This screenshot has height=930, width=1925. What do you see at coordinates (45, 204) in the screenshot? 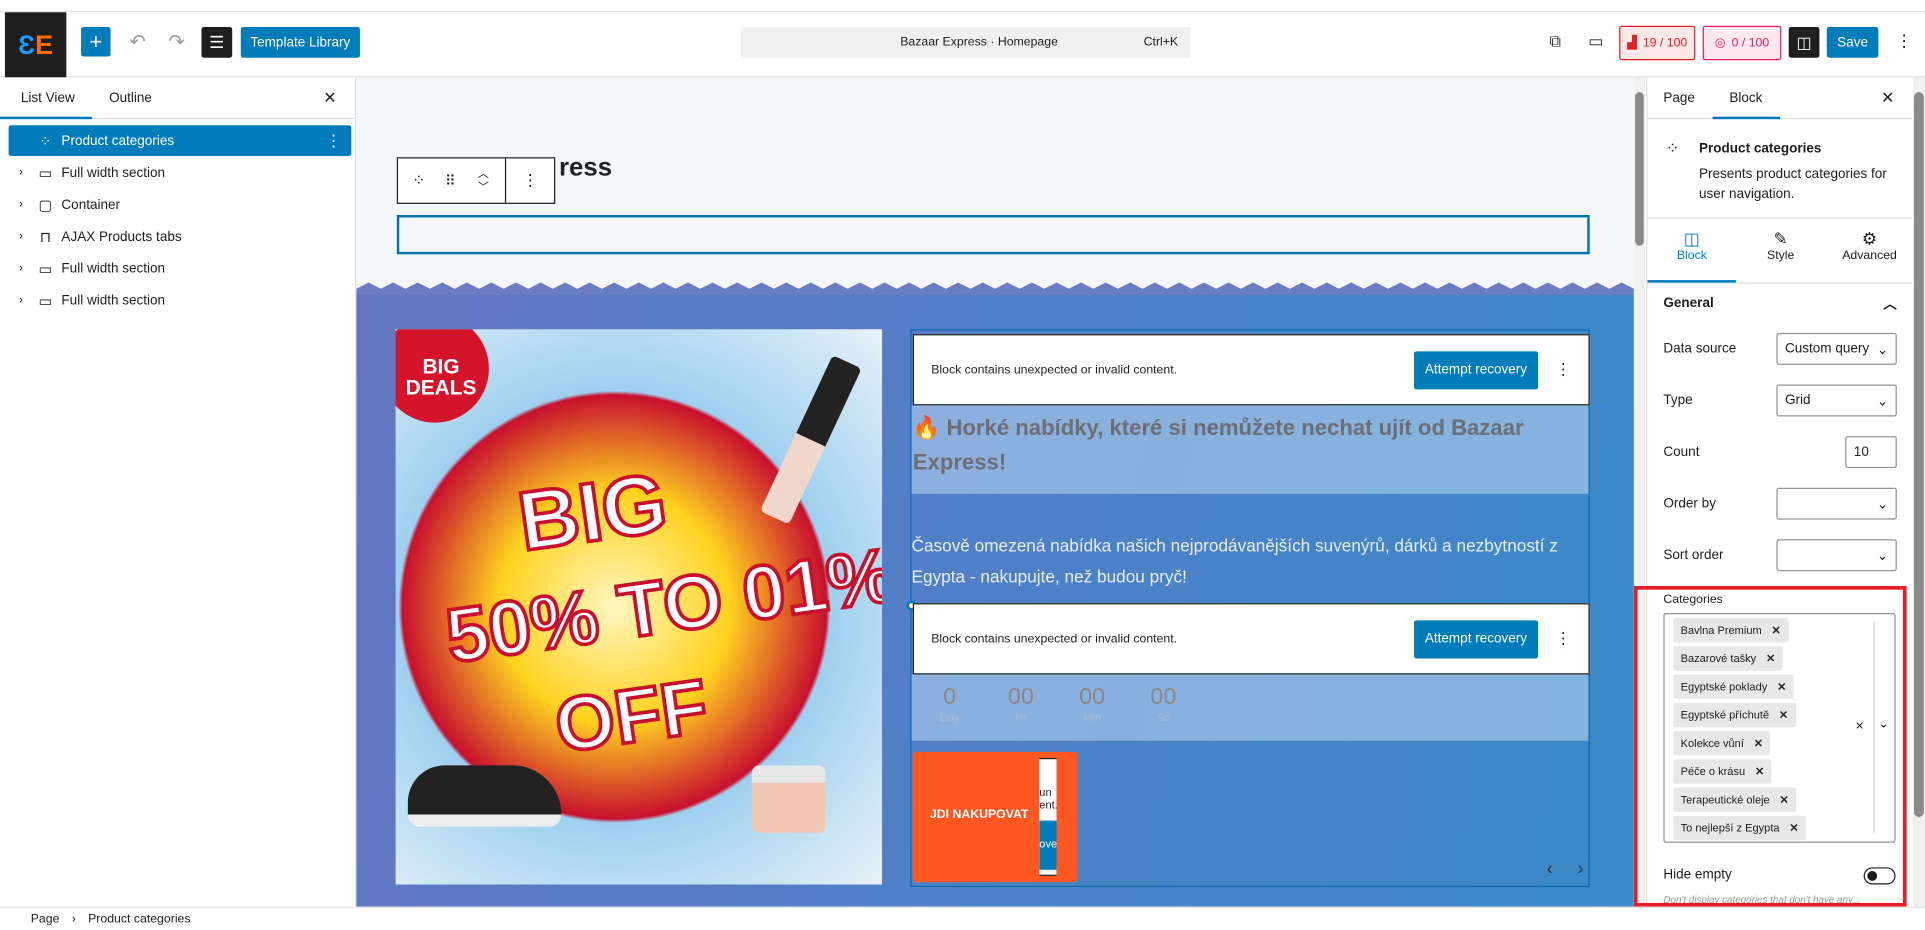
I see `container-icon: ▢` at bounding box center [45, 204].